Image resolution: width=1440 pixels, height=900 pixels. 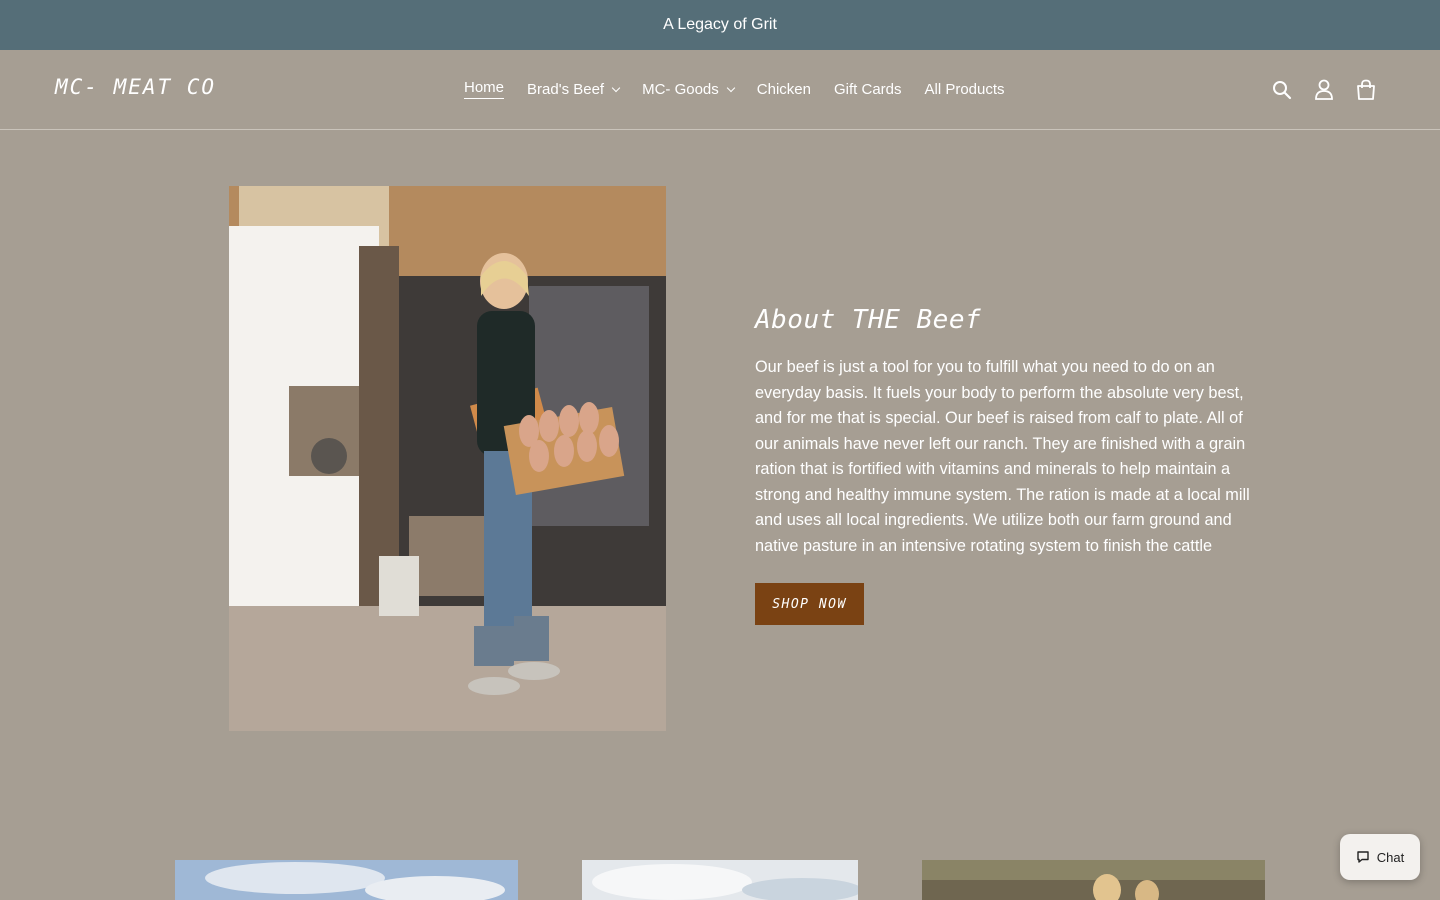 I want to click on announcement-bar: A Legacy of Grit, so click(x=720, y=25).